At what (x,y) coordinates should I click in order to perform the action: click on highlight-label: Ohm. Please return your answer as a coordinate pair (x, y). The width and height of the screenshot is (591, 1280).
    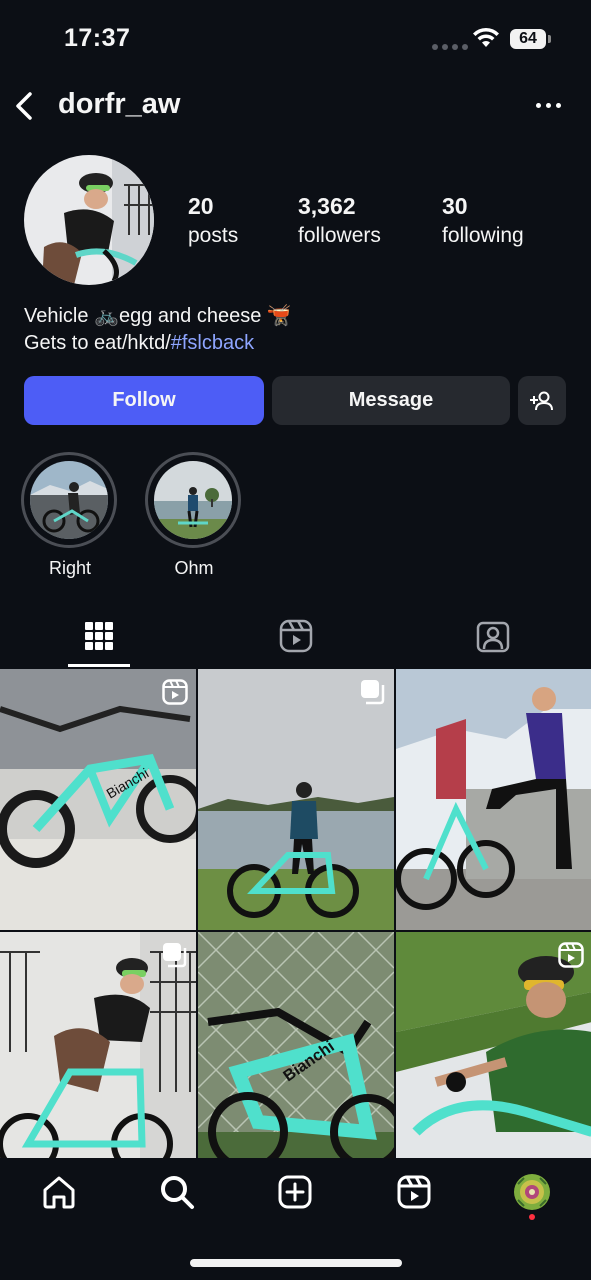
    Looking at the image, I should click on (194, 568).